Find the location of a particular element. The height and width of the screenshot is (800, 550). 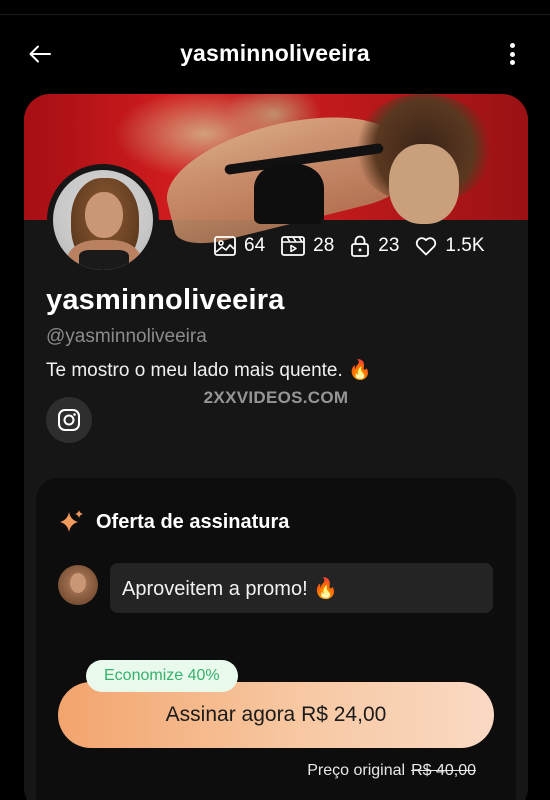

profile-bio: Te mostro o meu lado mais quente. 🔥 is located at coordinates (209, 370).